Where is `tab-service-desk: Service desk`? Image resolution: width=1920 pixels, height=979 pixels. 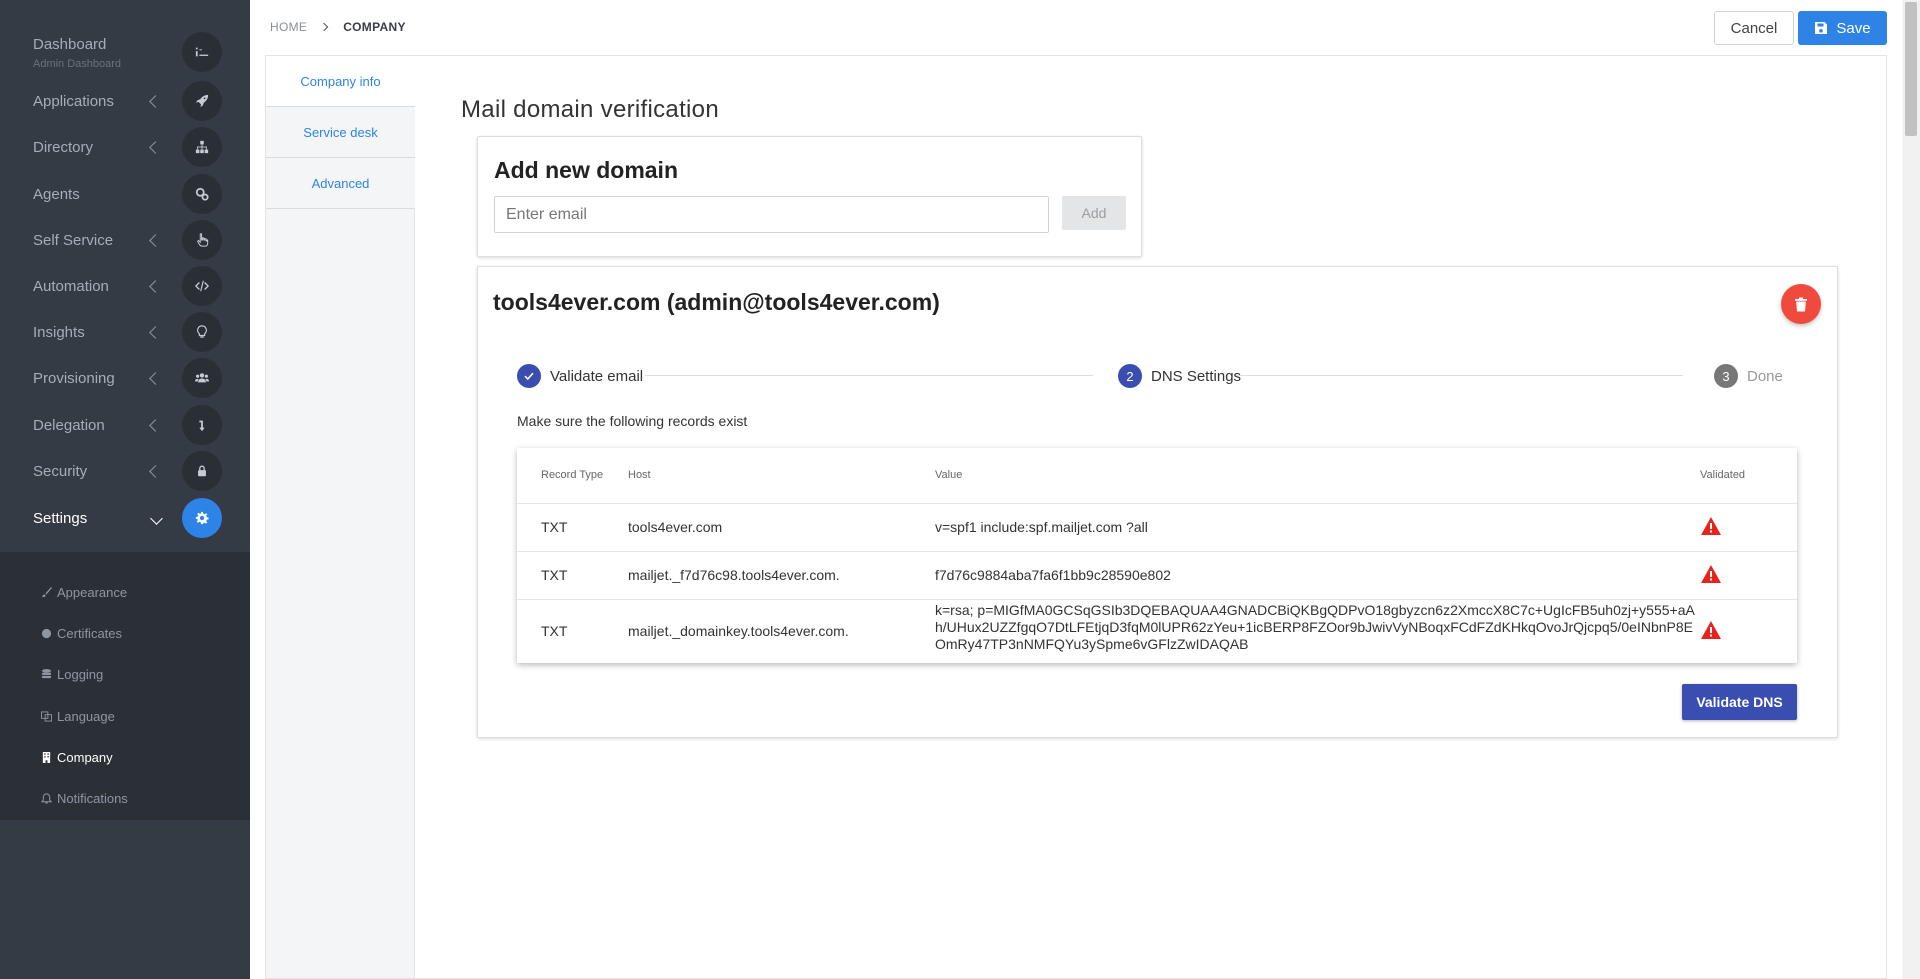
tab-service-desk: Service desk is located at coordinates (340, 132).